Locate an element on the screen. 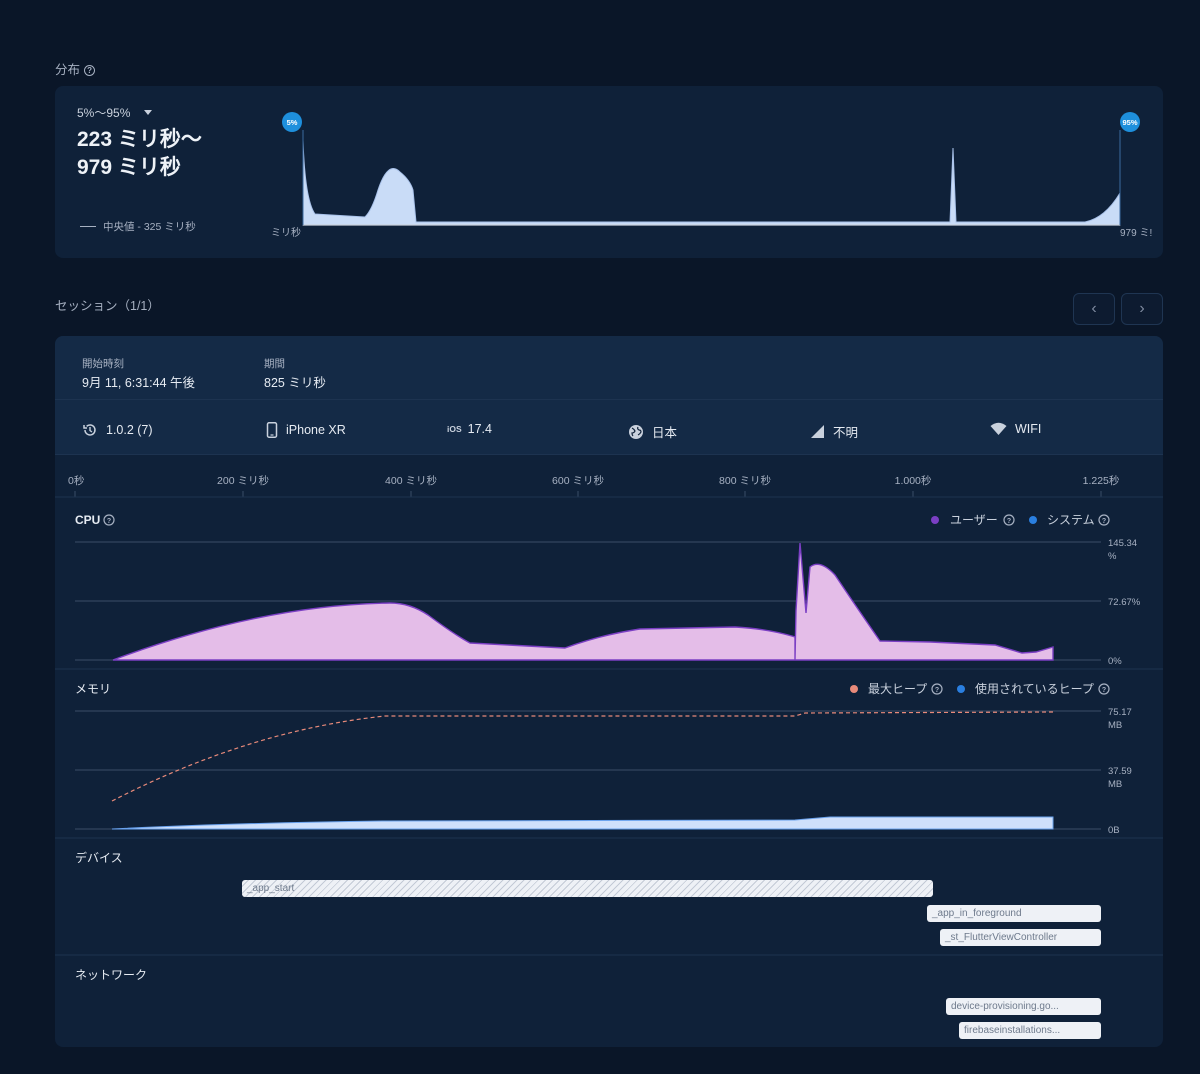 Image resolution: width=1200 pixels, height=1074 pixels. legend-system-dot is located at coordinates (1033, 520).